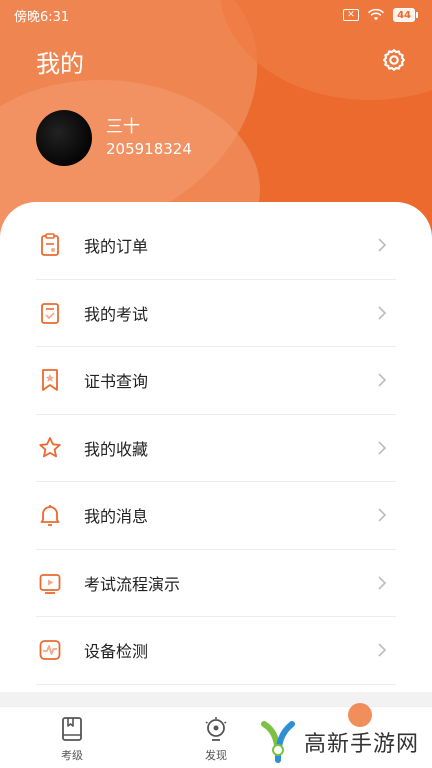 Image resolution: width=432 pixels, height=768 pixels. I want to click on certificate-icon, so click(50, 380).